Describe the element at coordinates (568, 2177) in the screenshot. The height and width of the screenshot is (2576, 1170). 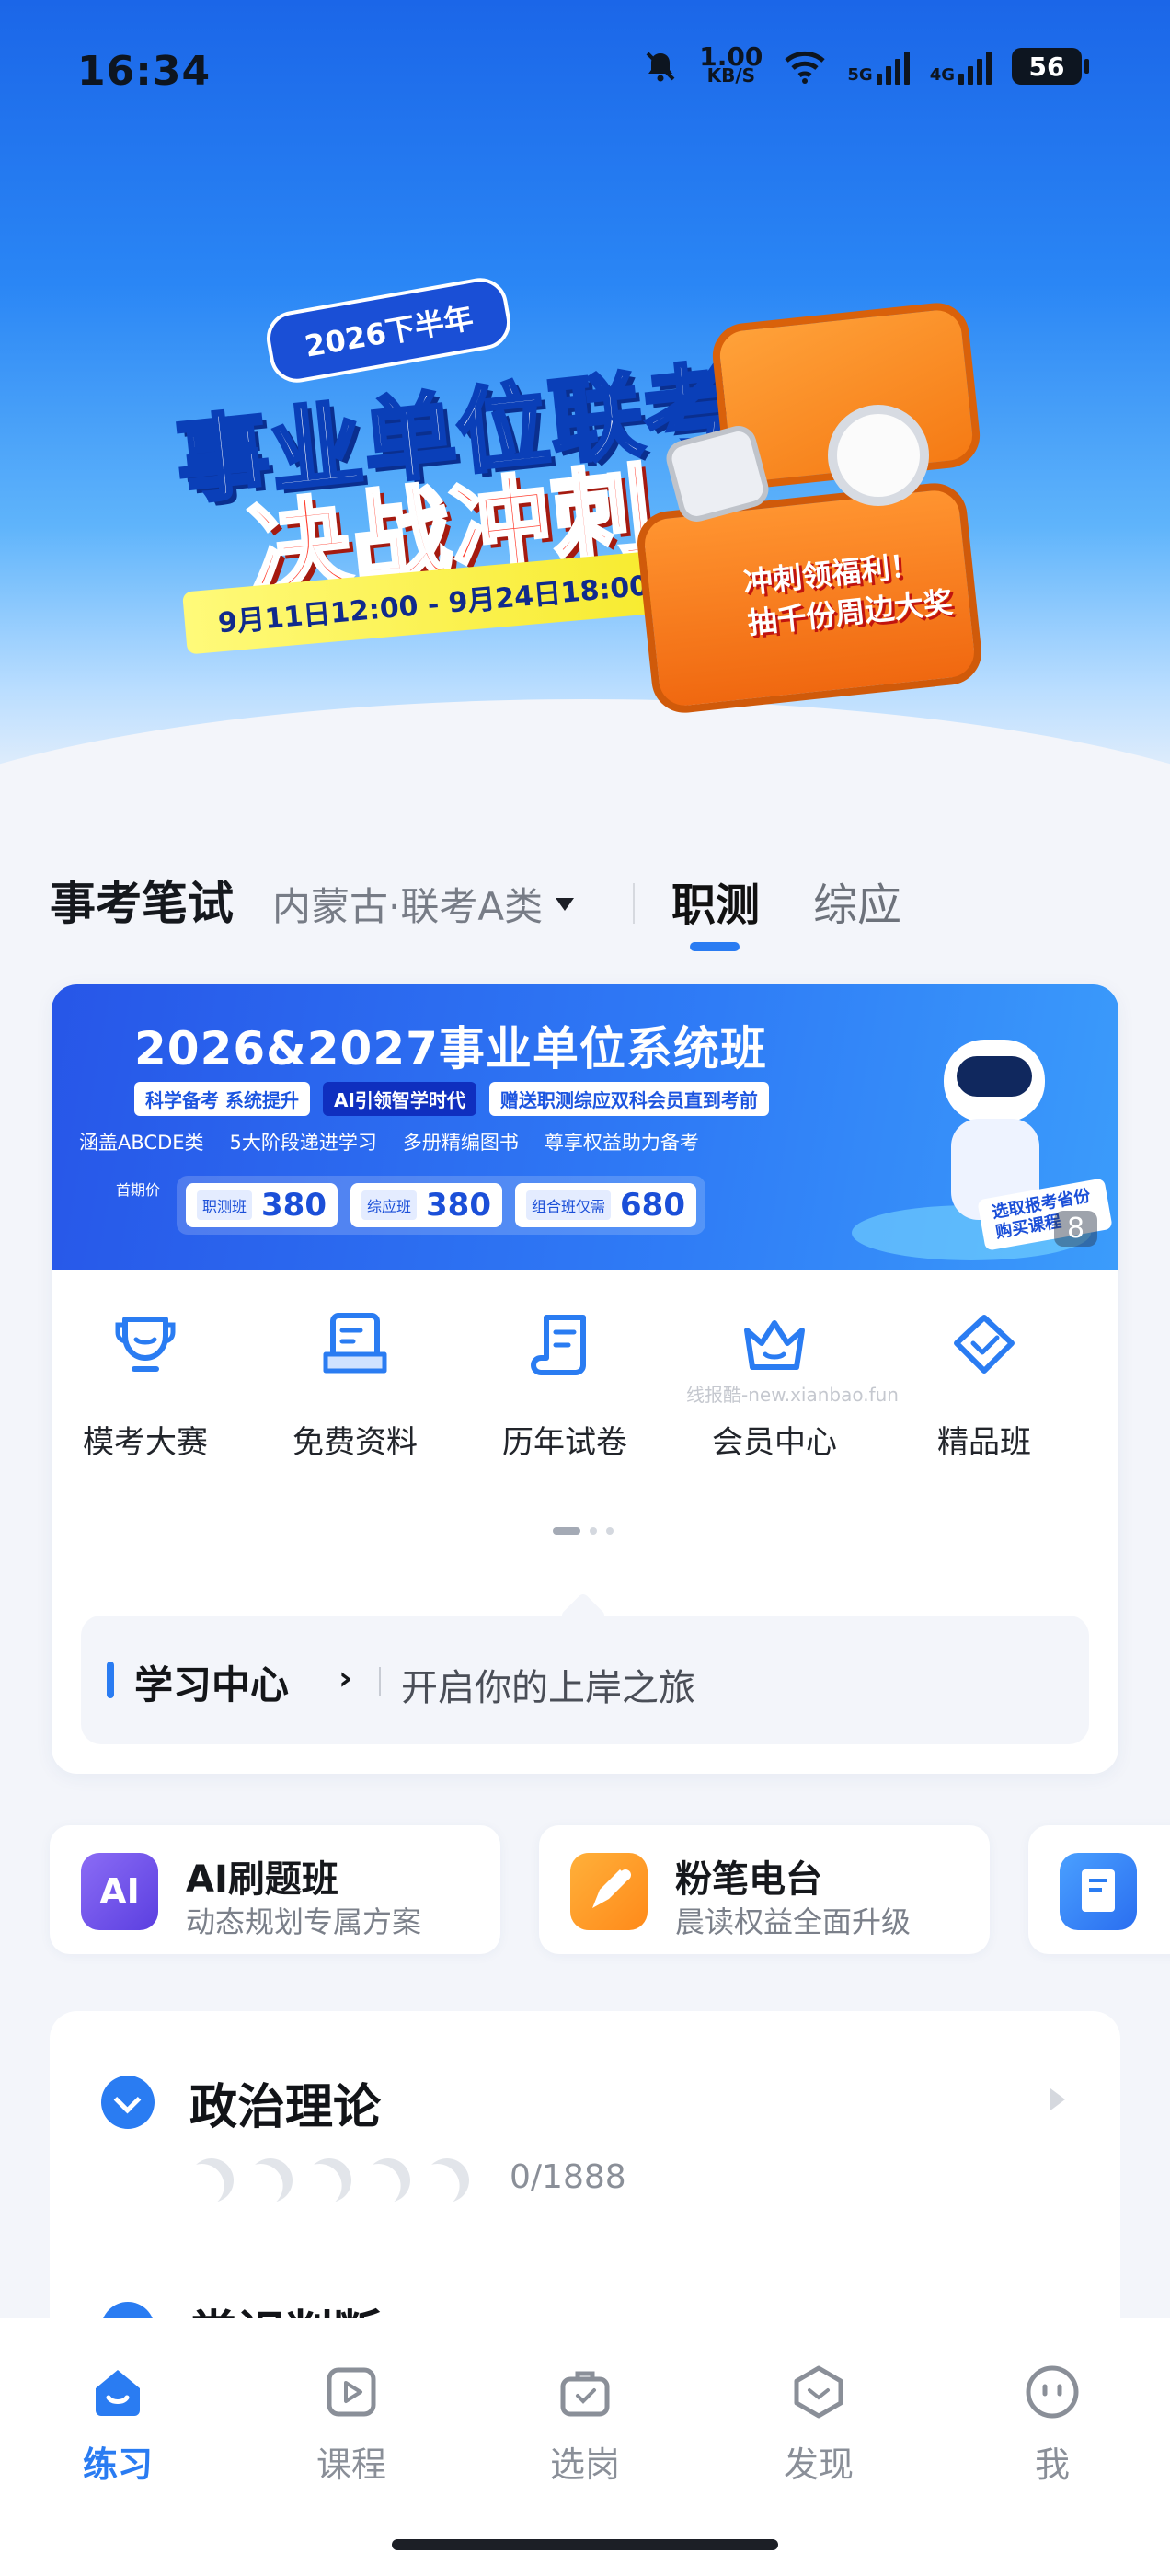
I see `subject-progress: 0/1888` at that location.